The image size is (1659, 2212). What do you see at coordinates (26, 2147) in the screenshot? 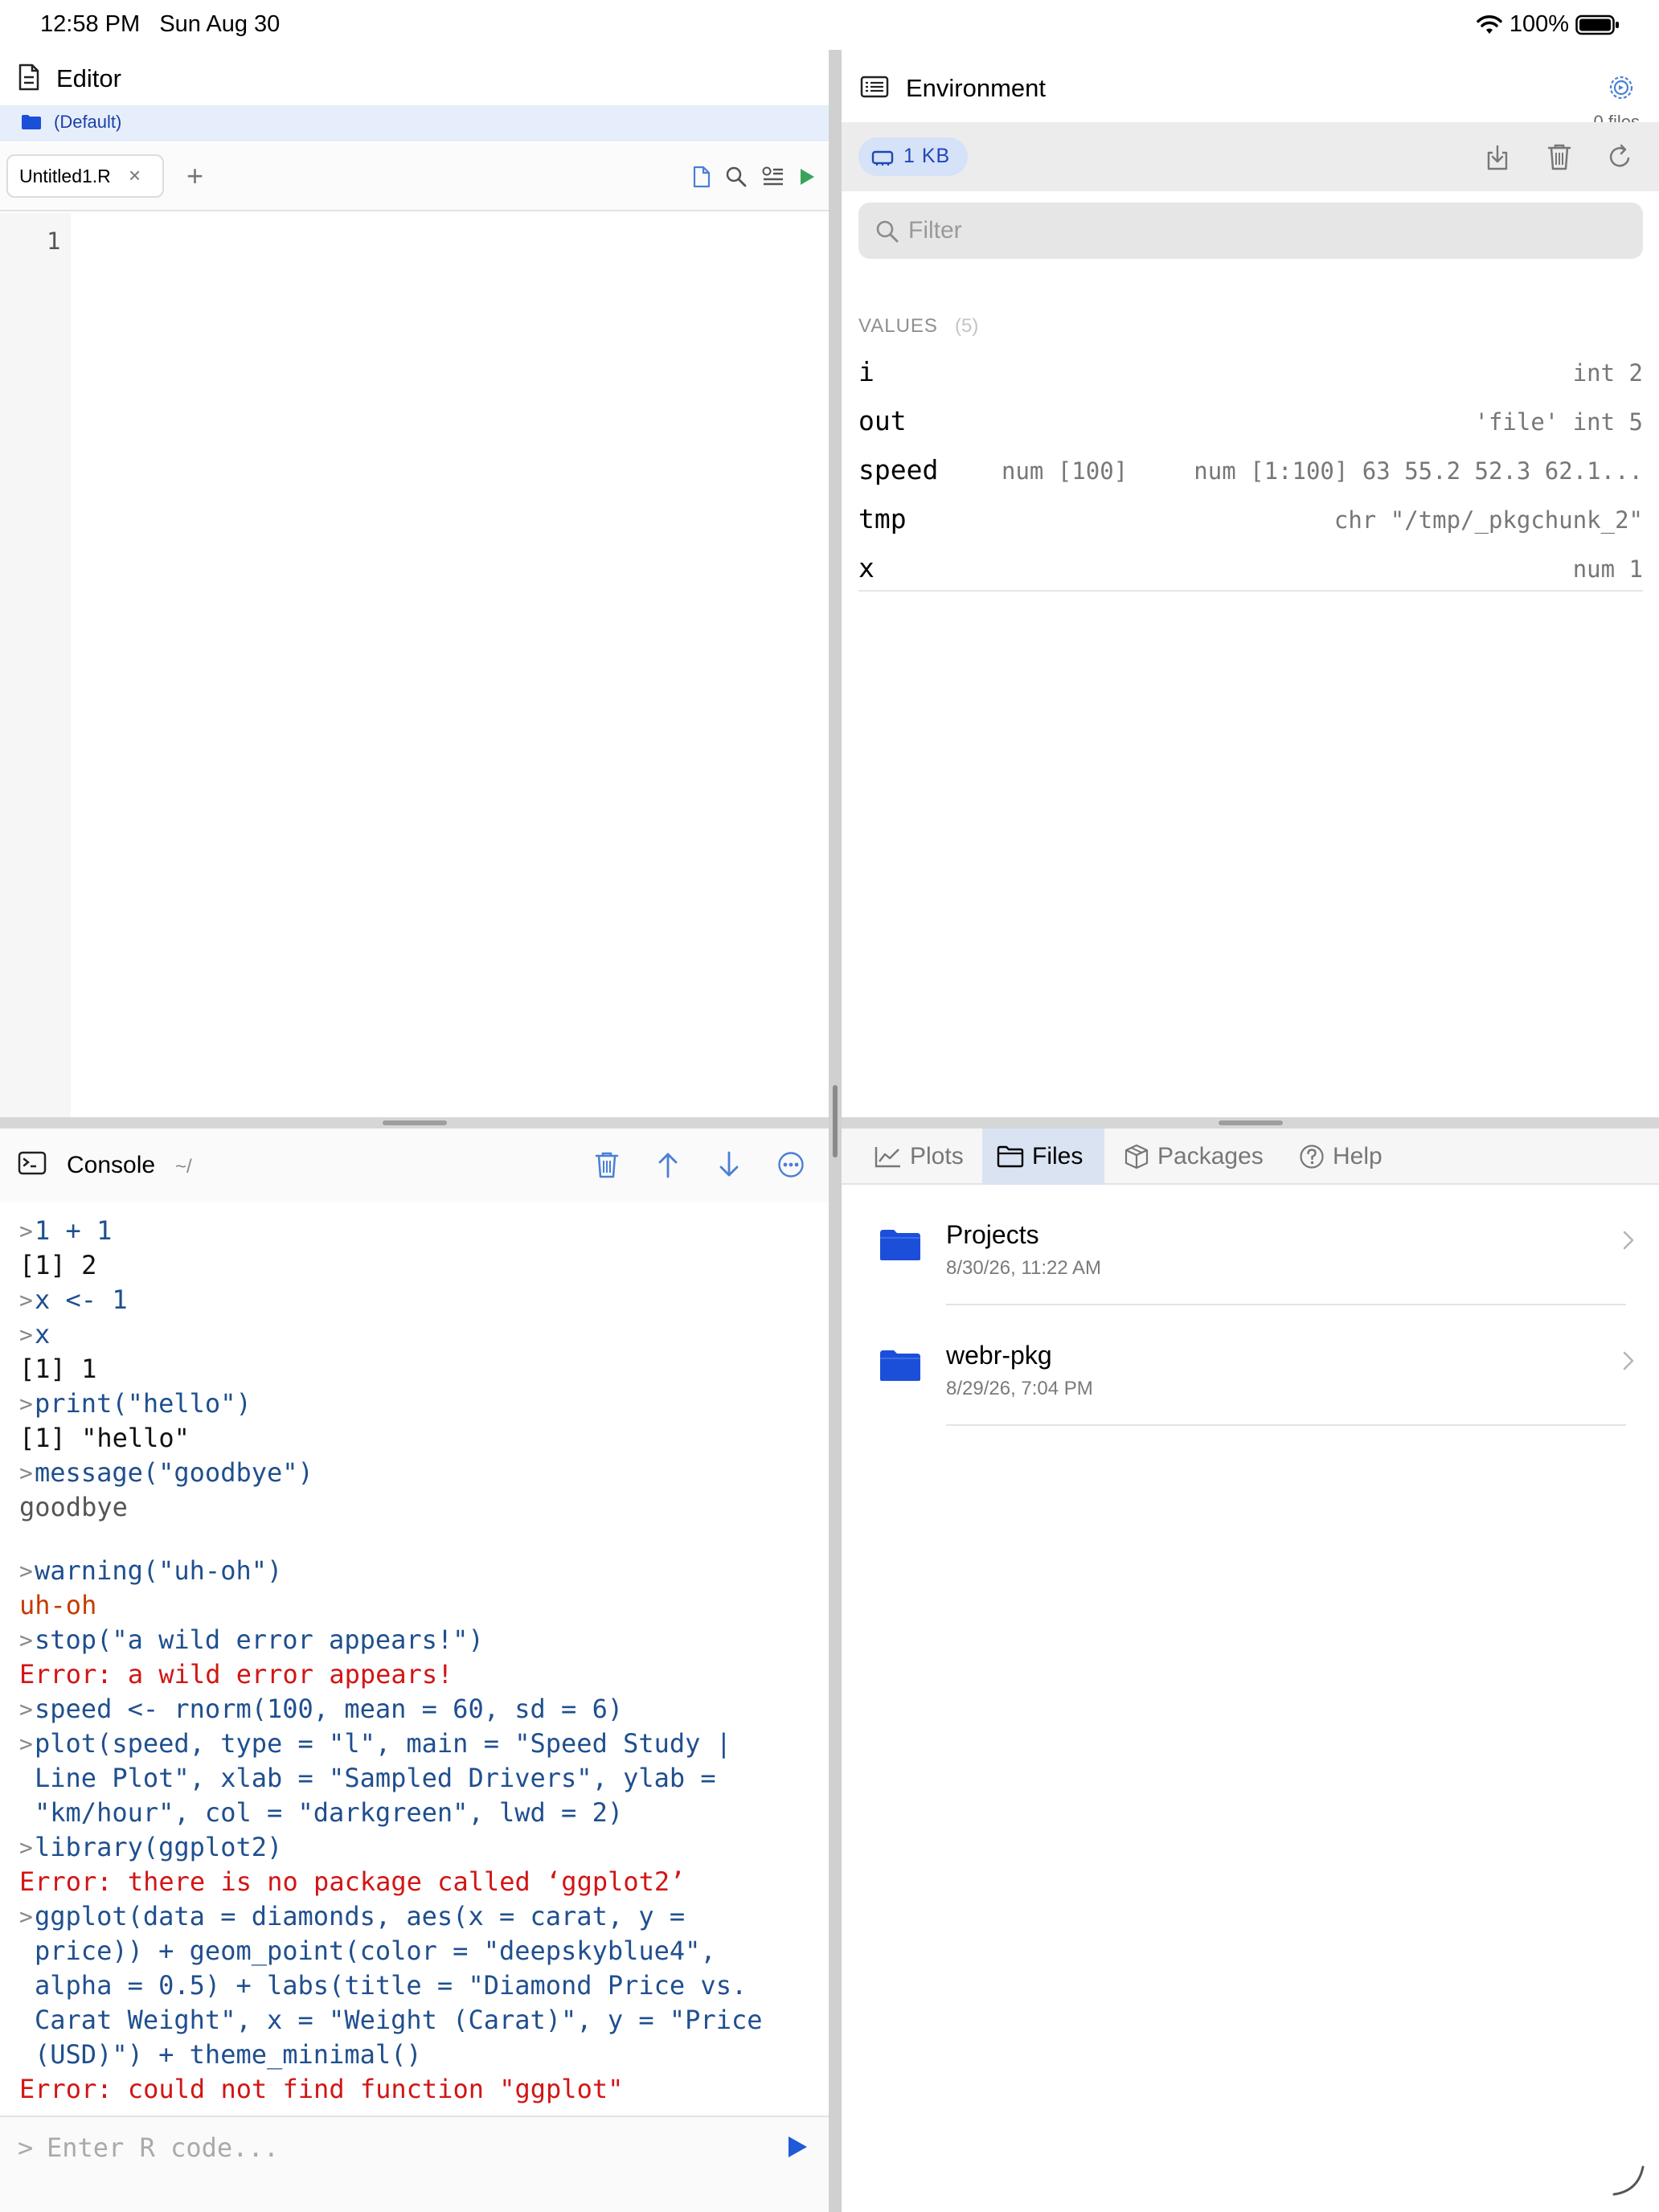
I see `console-prompt: >` at bounding box center [26, 2147].